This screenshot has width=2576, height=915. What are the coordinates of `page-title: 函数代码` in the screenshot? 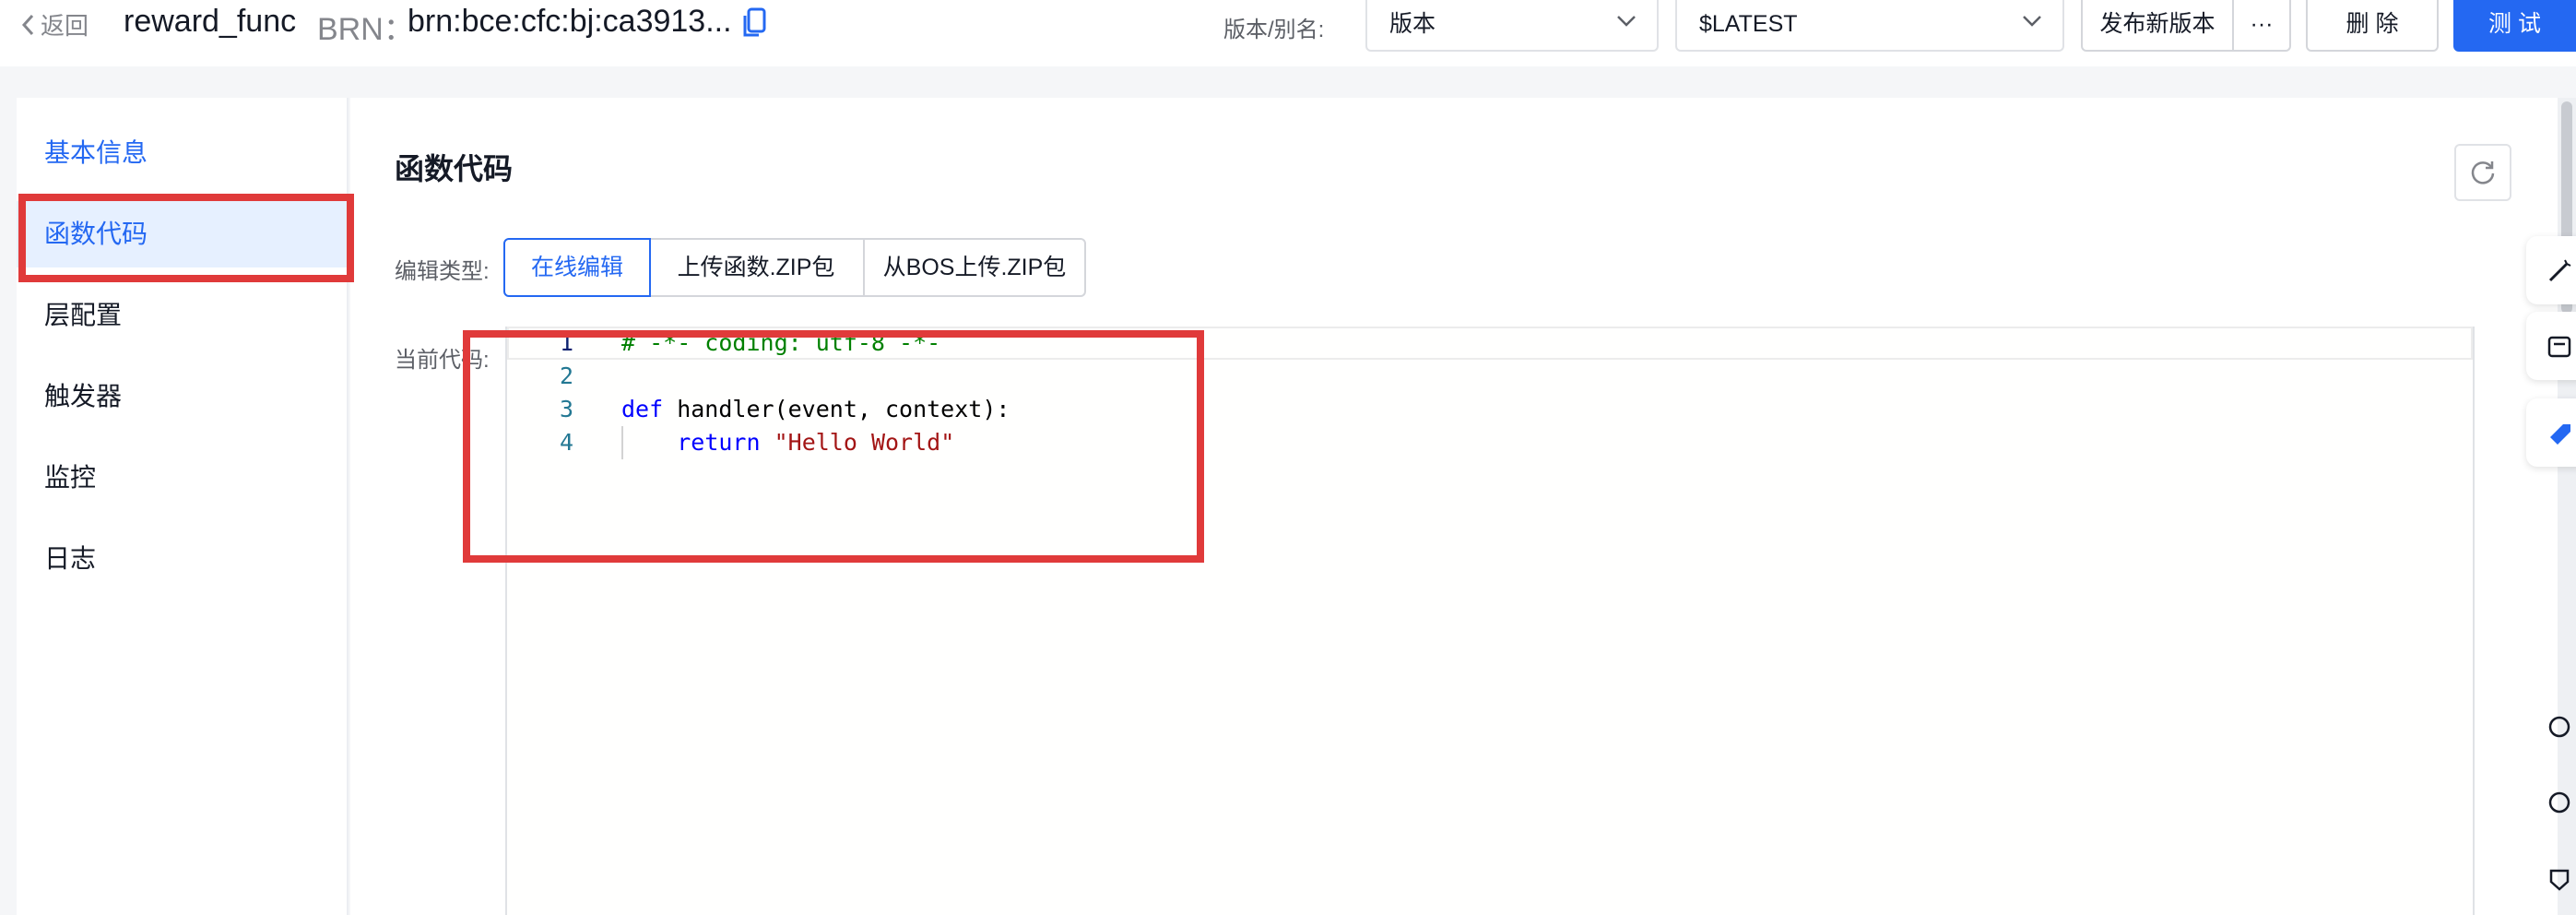 It's located at (454, 168).